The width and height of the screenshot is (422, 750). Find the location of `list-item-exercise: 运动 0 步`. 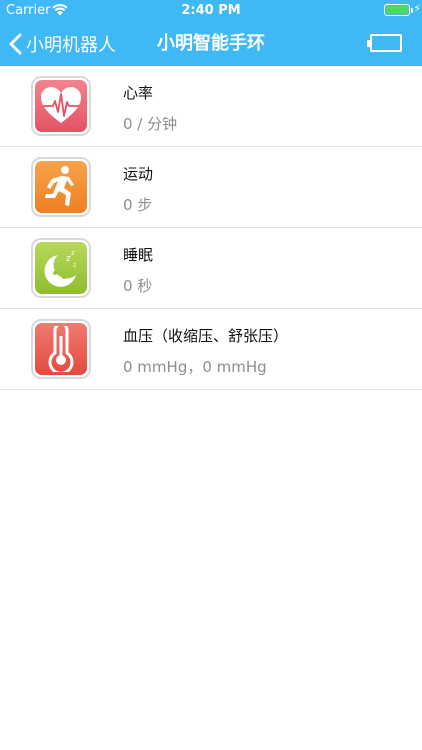

list-item-exercise: 运动 0 步 is located at coordinates (211, 187).